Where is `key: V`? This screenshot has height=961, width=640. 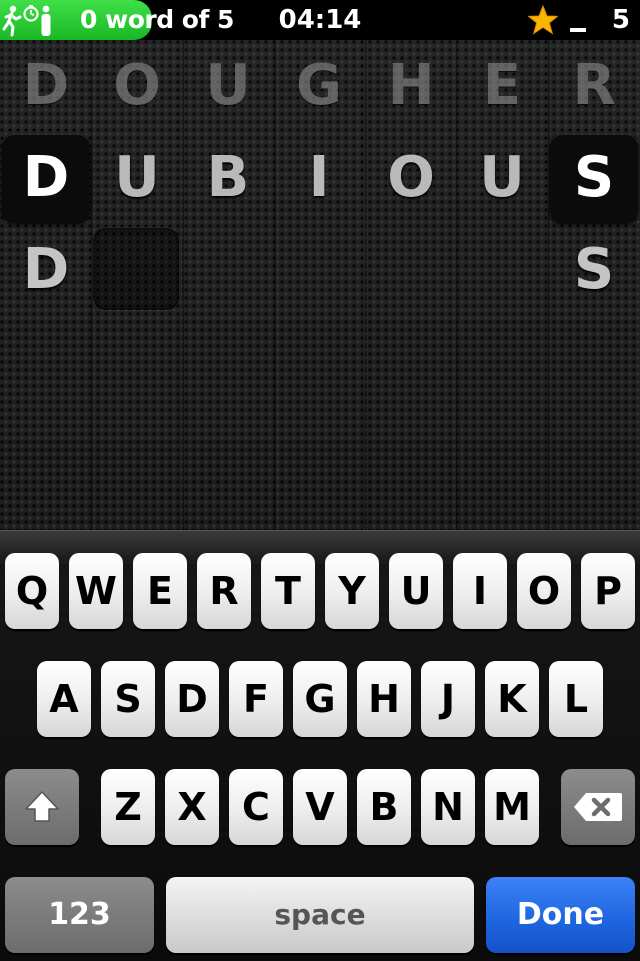 key: V is located at coordinates (320, 807).